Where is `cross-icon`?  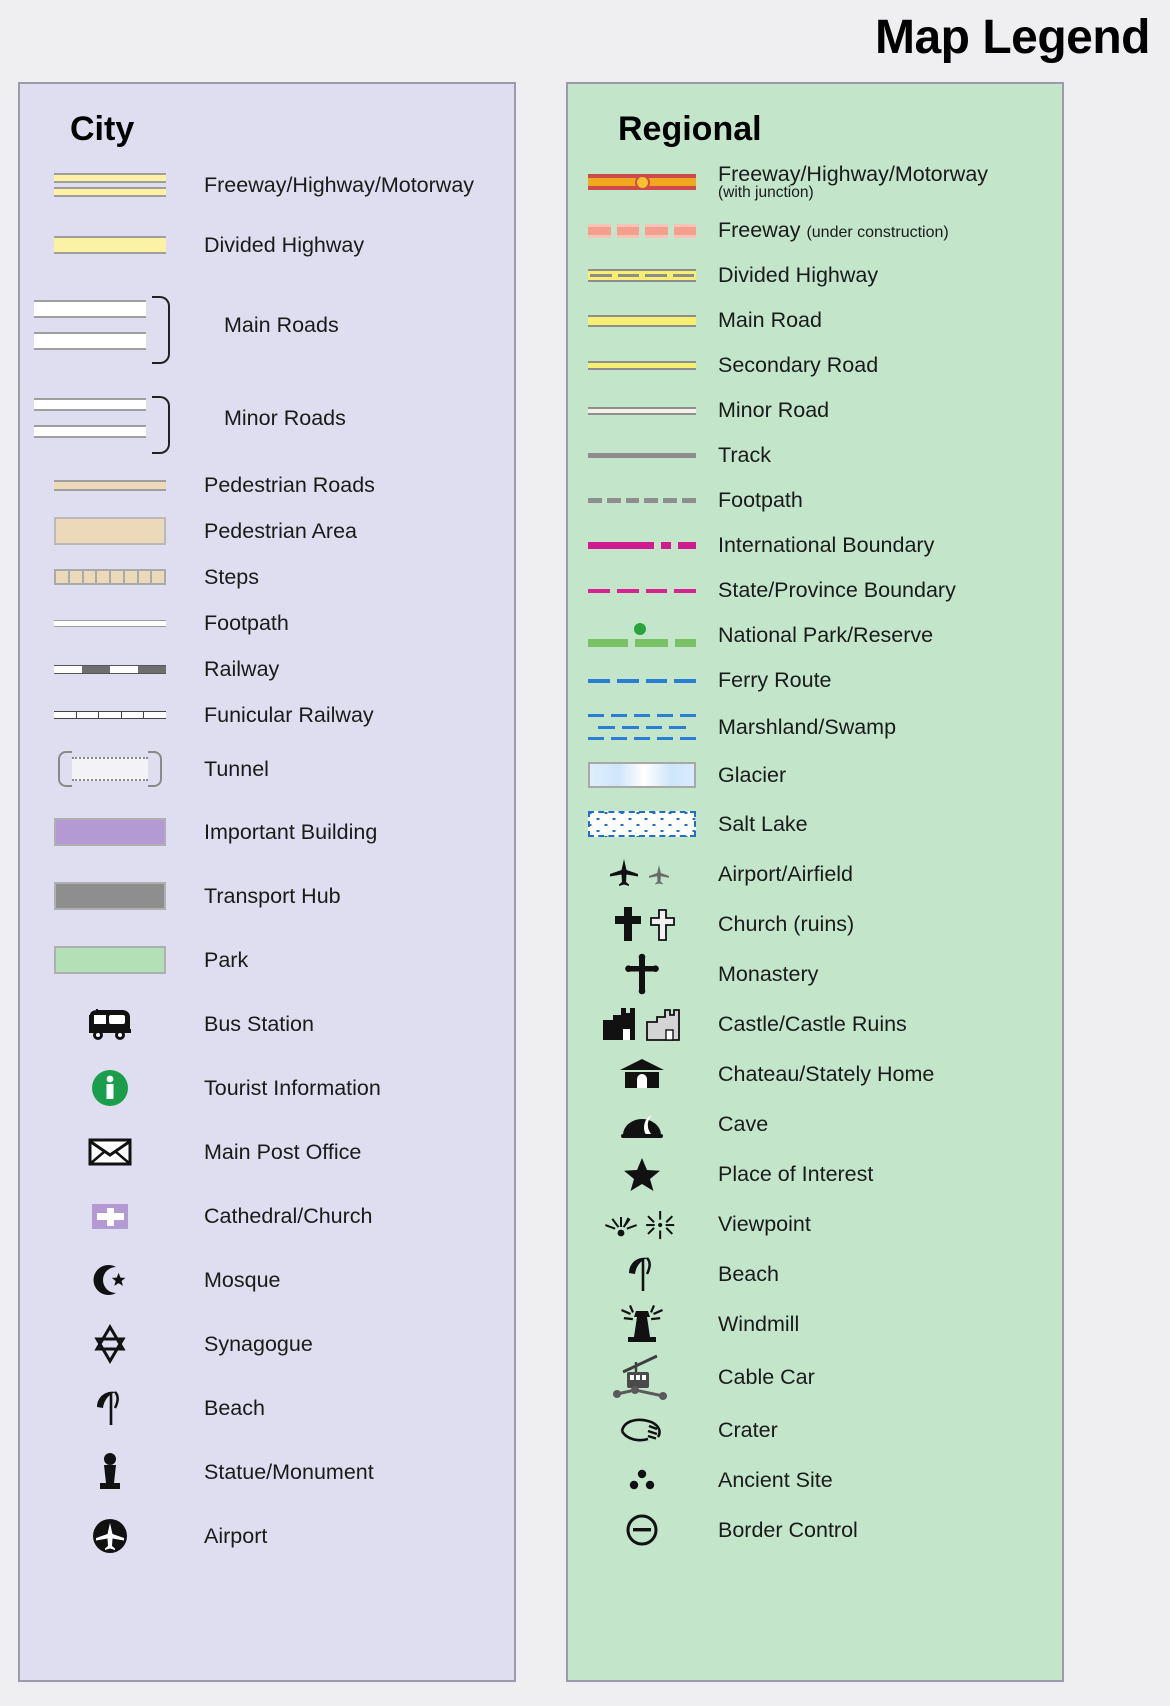 cross-icon is located at coordinates (642, 924).